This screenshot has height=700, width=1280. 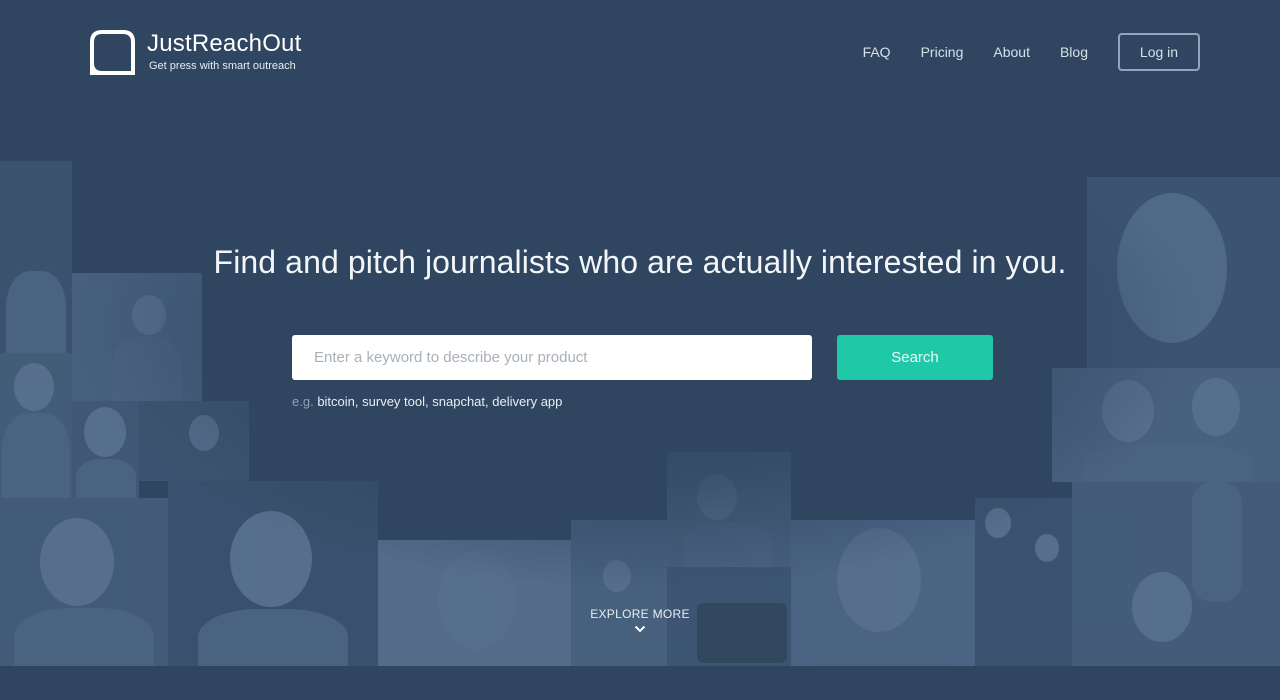 What do you see at coordinates (640, 614) in the screenshot?
I see `explore-more-label: EXPLORE MORE` at bounding box center [640, 614].